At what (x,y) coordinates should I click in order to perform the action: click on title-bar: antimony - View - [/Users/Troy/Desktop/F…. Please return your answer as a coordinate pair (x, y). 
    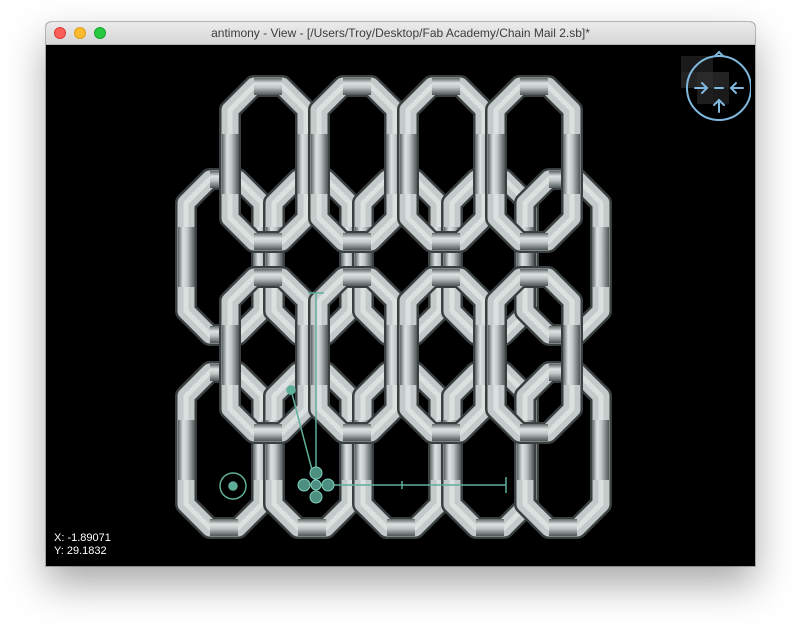
    Looking at the image, I should click on (400, 33).